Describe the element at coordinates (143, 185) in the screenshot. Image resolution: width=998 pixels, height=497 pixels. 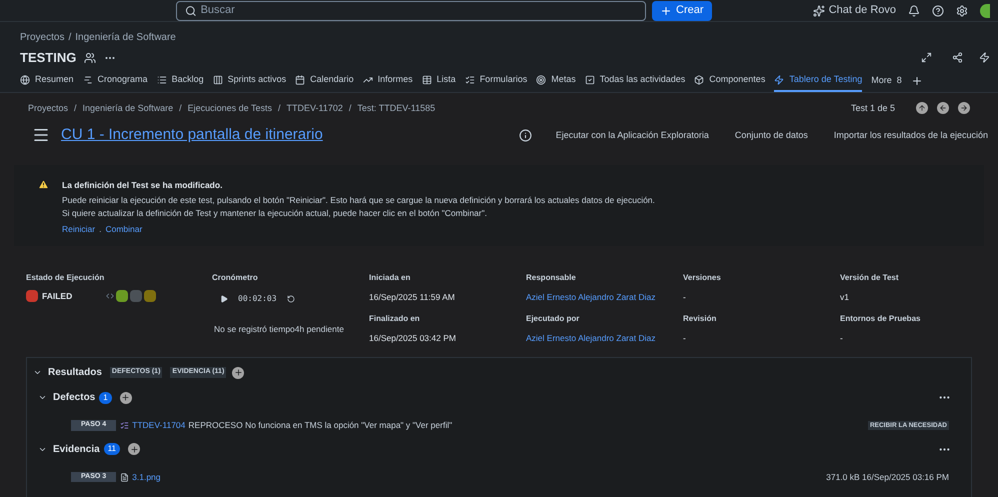
I see `warning-title: La definición del Test se ha modificado.` at that location.